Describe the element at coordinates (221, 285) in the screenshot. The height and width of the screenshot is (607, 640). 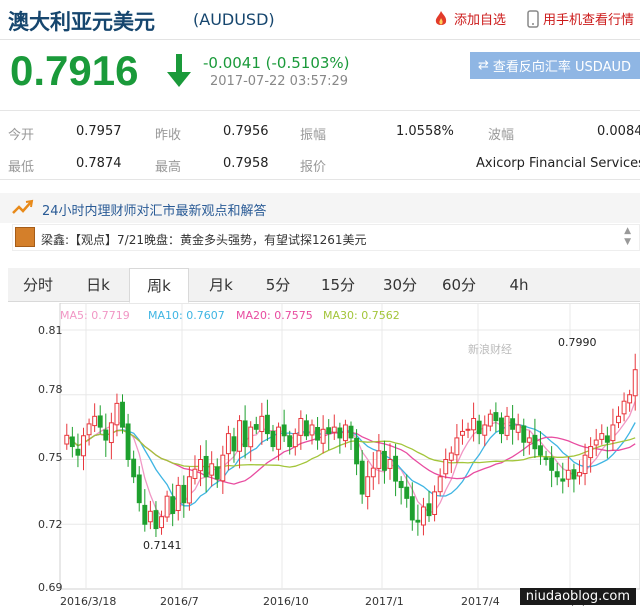
I see `tab-4: 月k` at that location.